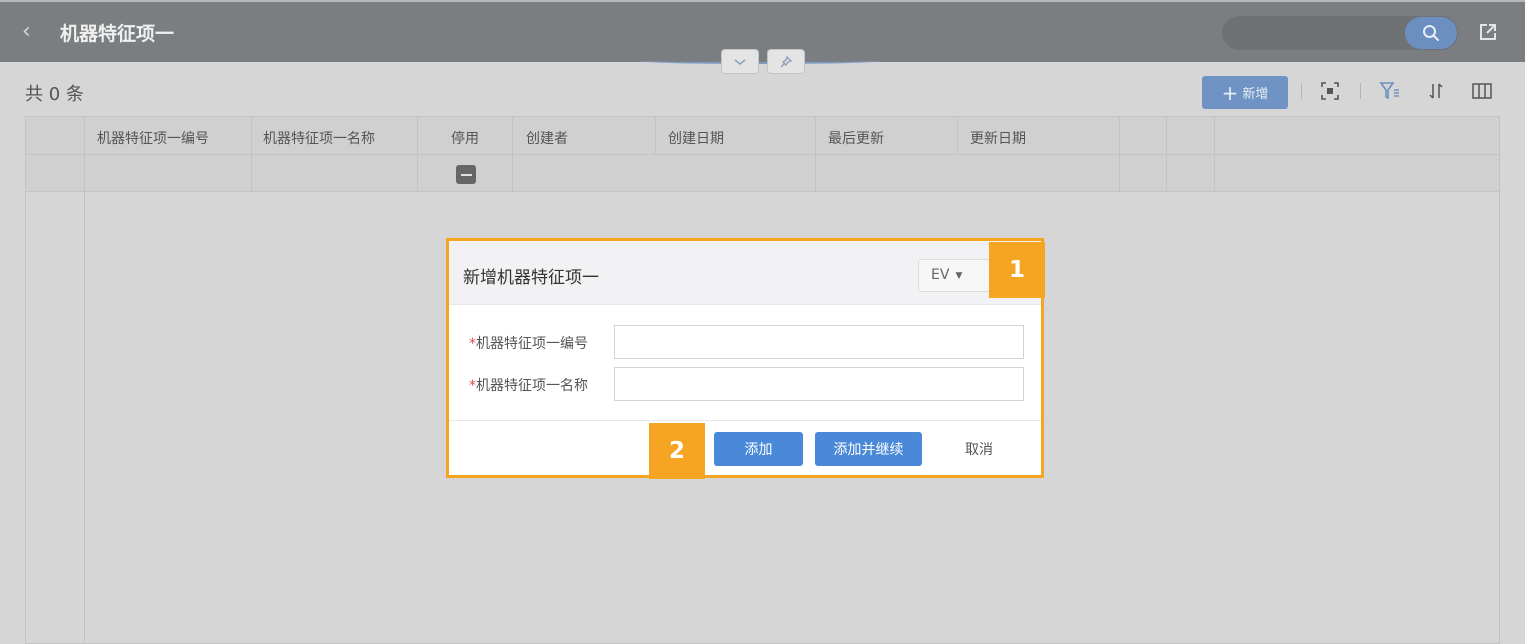 The image size is (1525, 644). Describe the element at coordinates (531, 278) in the screenshot. I see `dialog-title: 新增机器特征项一` at that location.